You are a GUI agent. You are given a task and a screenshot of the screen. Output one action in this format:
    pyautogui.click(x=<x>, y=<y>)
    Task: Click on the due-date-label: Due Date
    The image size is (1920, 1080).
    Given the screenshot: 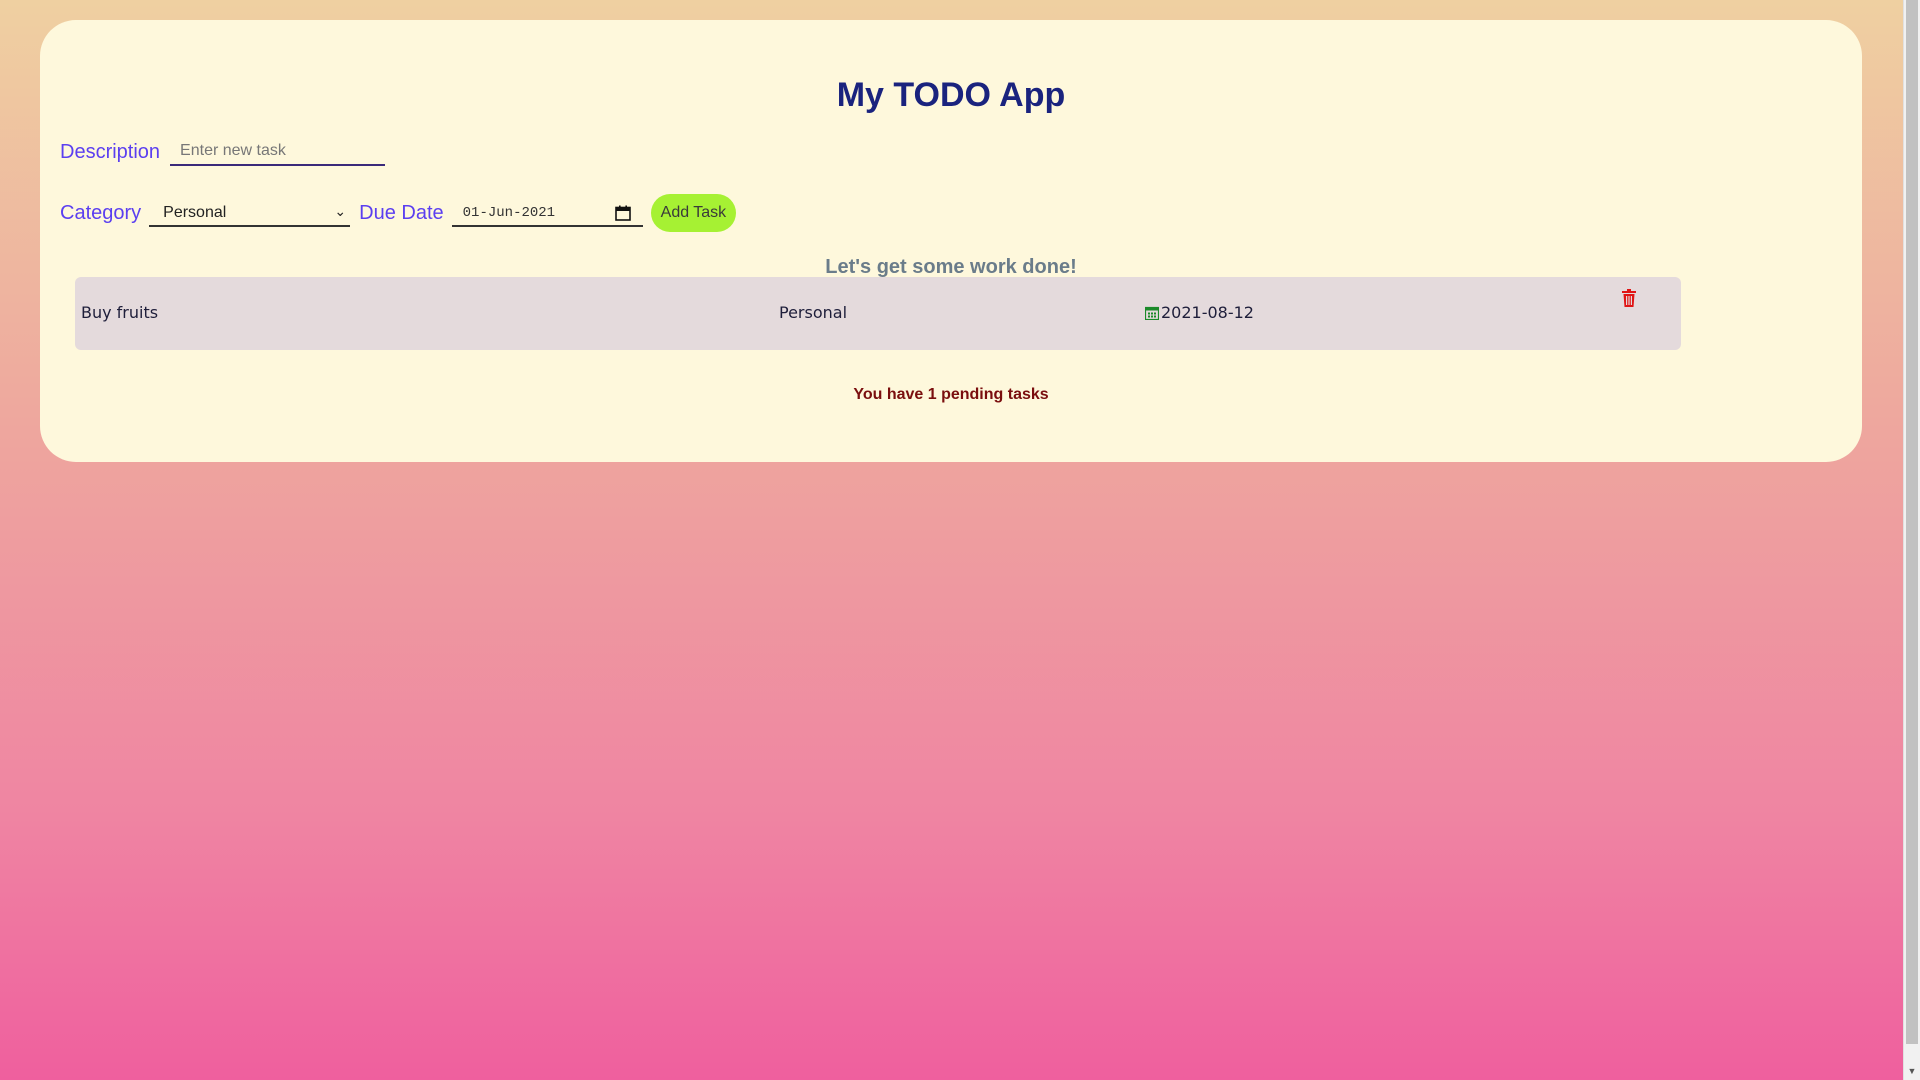 What is the action you would take?
    pyautogui.click(x=401, y=212)
    